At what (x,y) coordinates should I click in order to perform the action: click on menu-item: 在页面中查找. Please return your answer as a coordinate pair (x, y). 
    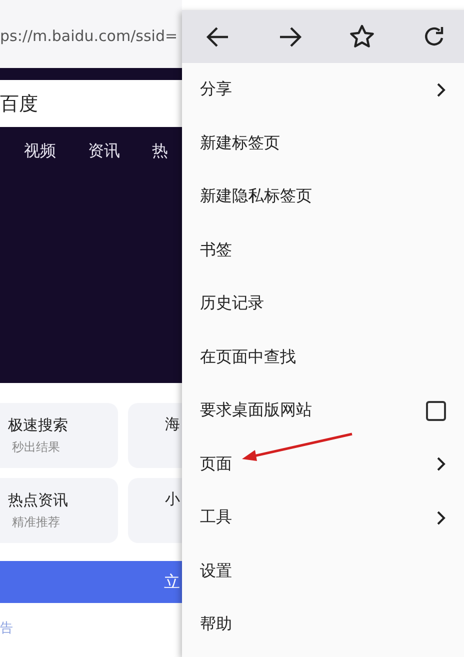
    Looking at the image, I should click on (323, 357).